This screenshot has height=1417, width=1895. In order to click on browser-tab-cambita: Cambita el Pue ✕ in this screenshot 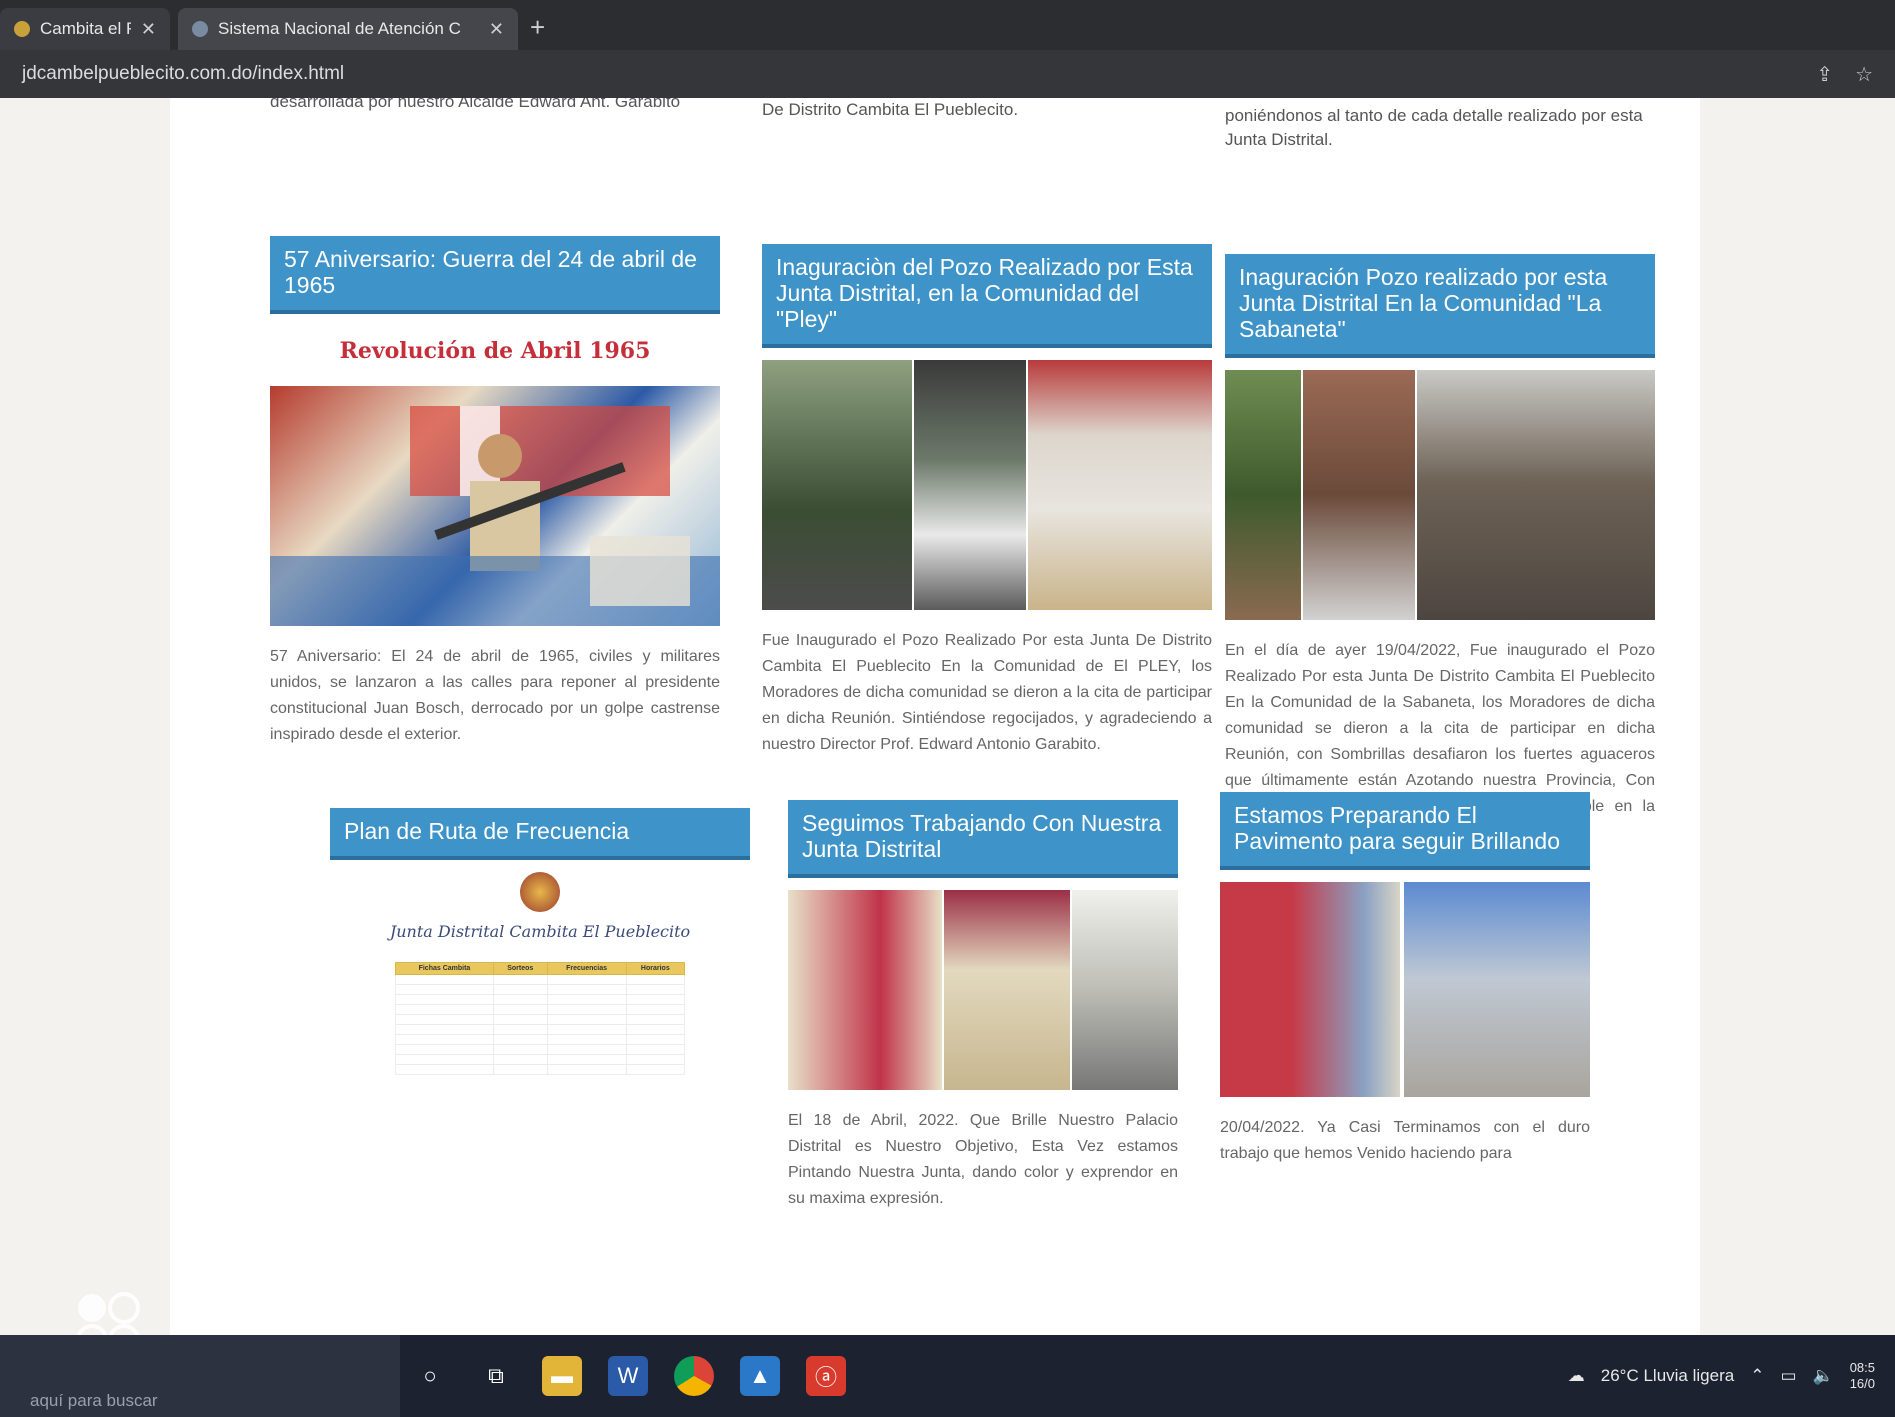, I will do `click(85, 29)`.